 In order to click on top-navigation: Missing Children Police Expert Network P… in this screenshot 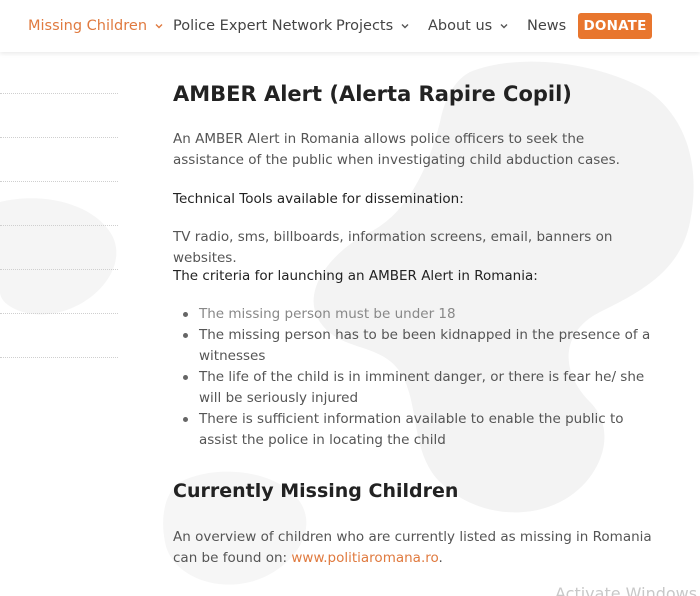, I will do `click(350, 26)`.